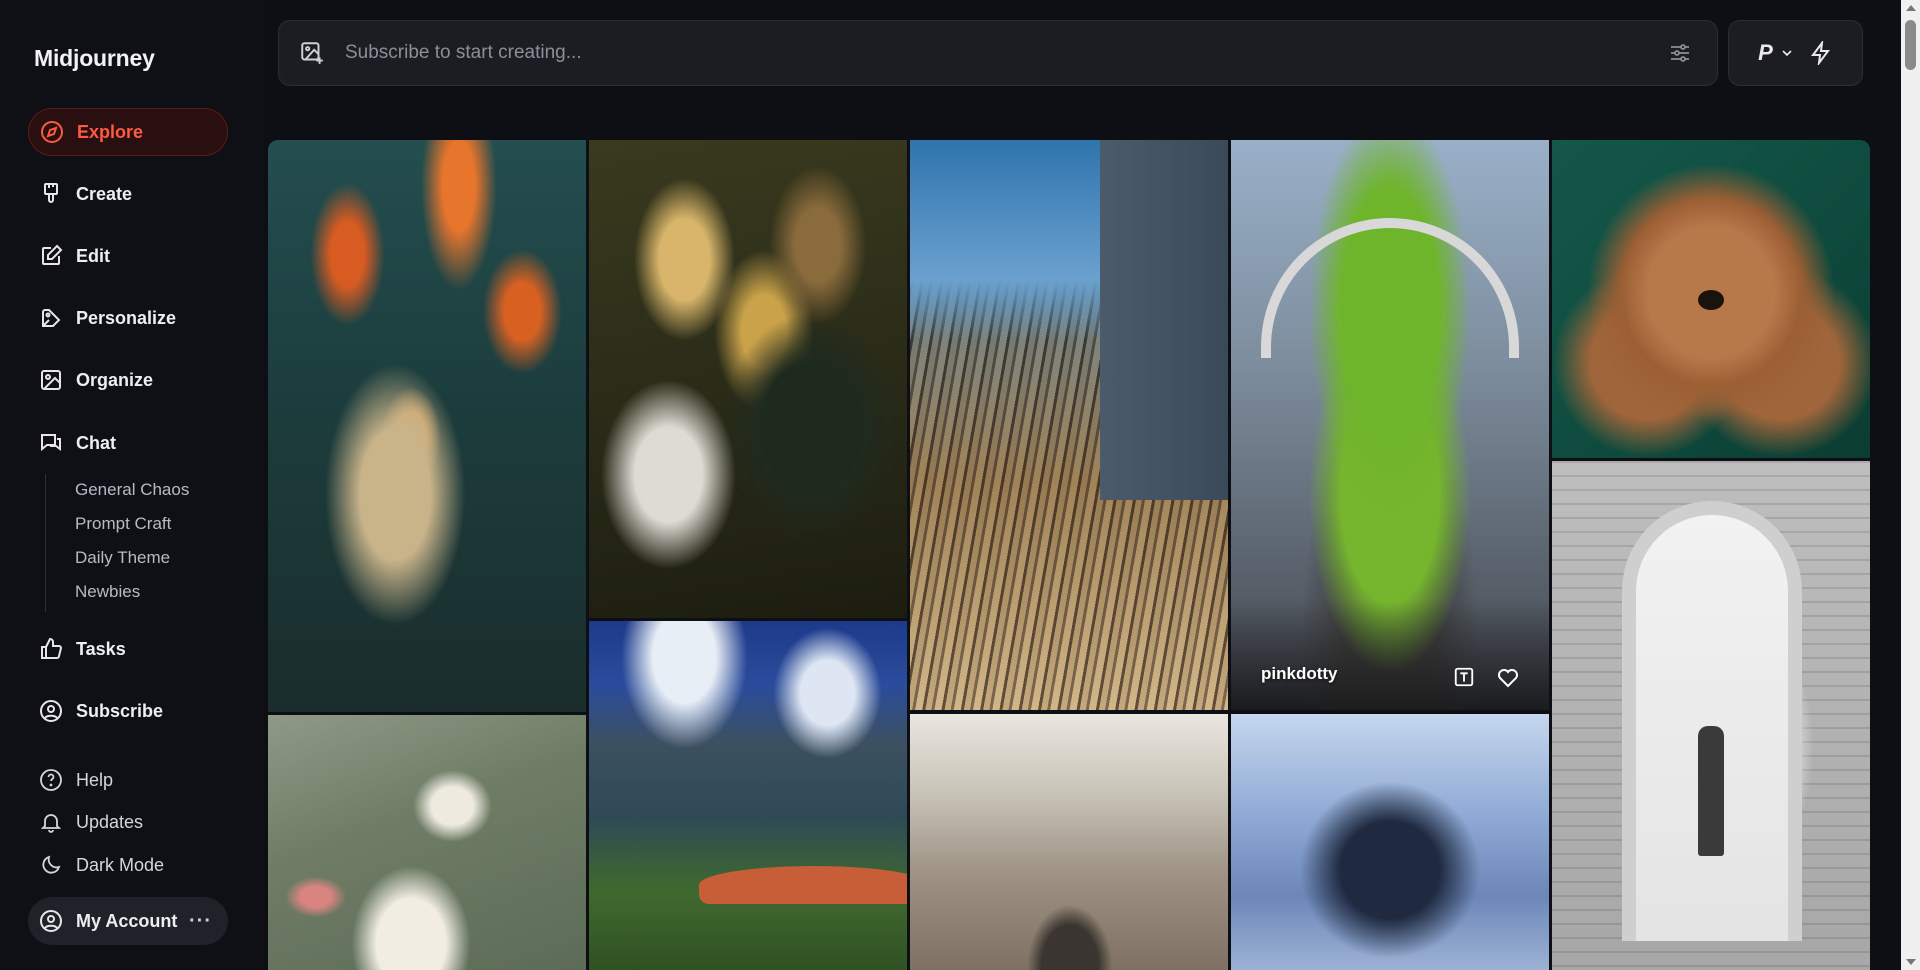 The image size is (1920, 970). What do you see at coordinates (120, 864) in the screenshot?
I see `nav-label: Dark Mode` at bounding box center [120, 864].